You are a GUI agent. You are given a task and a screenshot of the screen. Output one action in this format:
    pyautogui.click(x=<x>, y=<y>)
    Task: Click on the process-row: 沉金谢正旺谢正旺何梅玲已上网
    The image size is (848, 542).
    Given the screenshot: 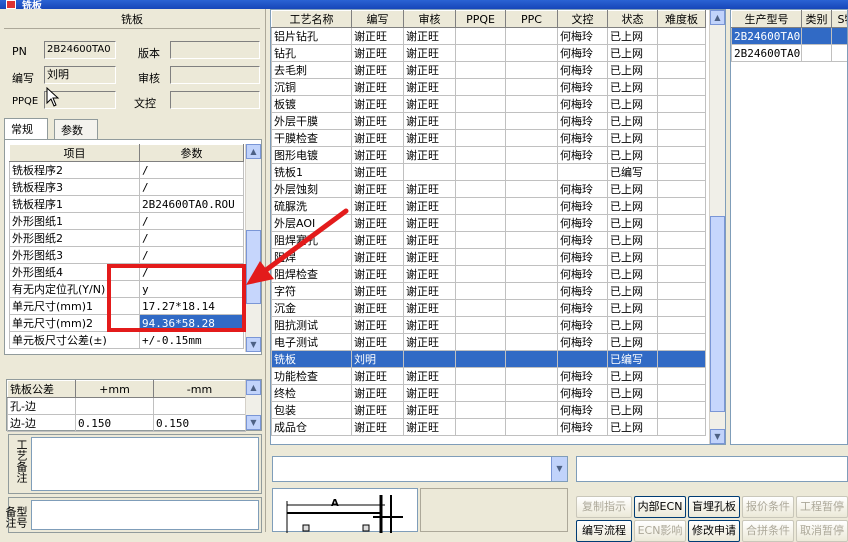 What is the action you would take?
    pyautogui.click(x=489, y=308)
    